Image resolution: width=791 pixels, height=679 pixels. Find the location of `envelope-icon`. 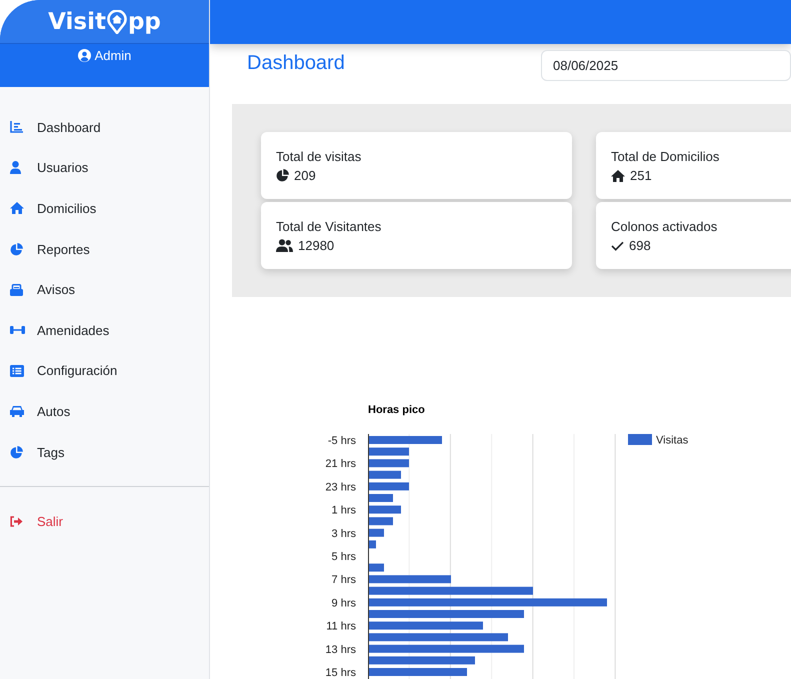

envelope-icon is located at coordinates (16, 290).